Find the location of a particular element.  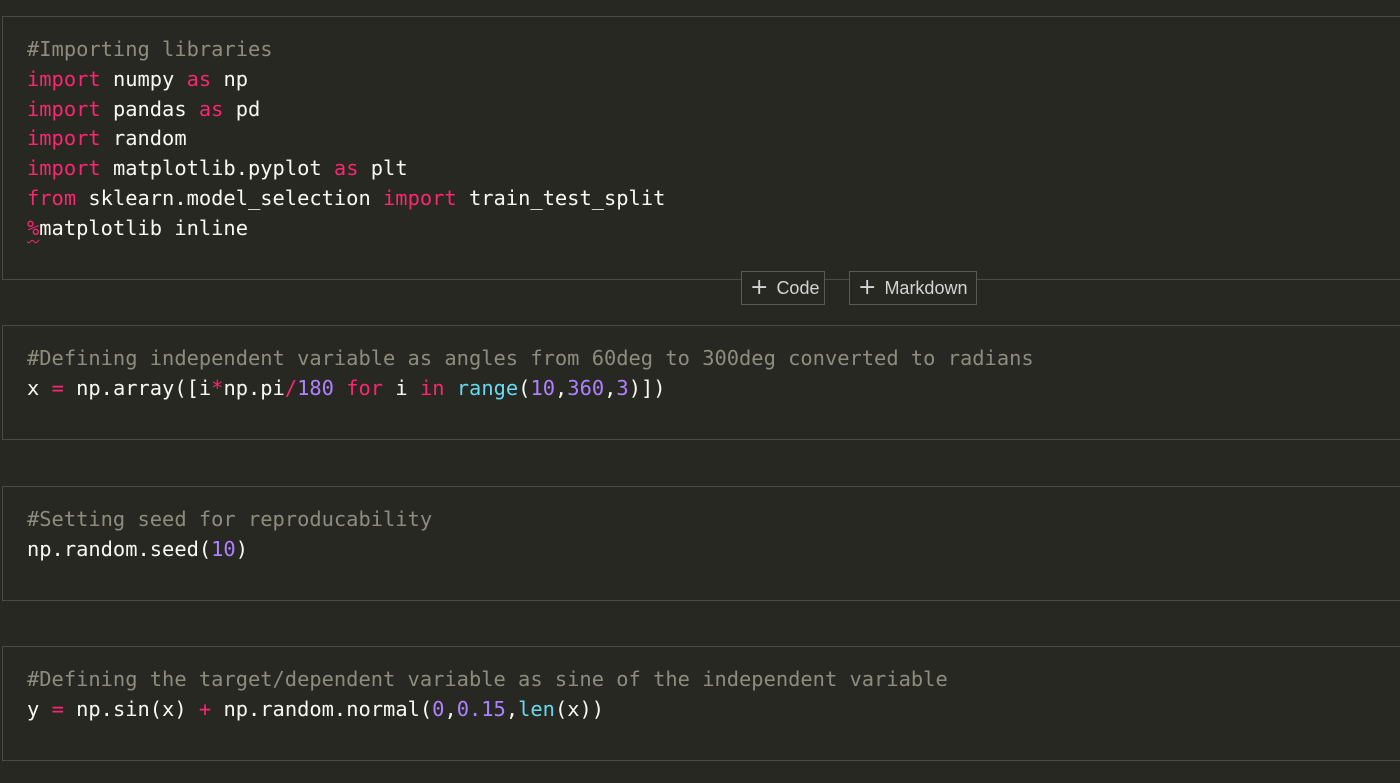

code-token: np.random.normal( is located at coordinates (322, 708).